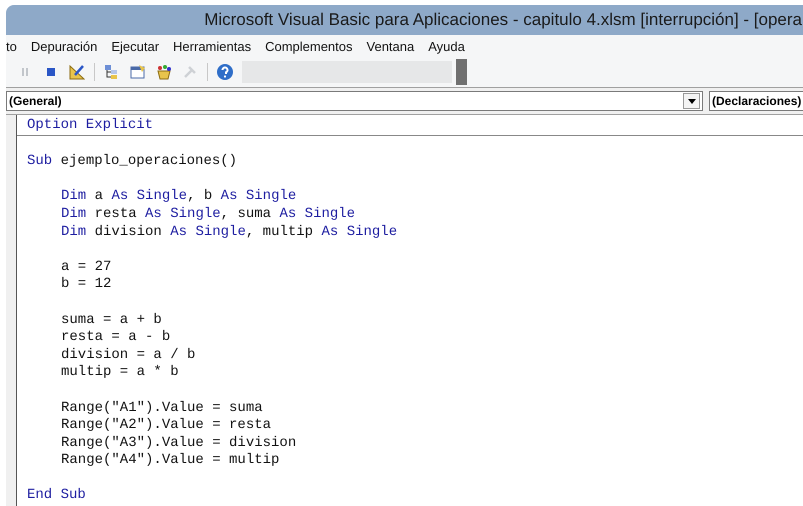  Describe the element at coordinates (178, 443) in the screenshot. I see `code-line: Range("A3").Value = division` at that location.